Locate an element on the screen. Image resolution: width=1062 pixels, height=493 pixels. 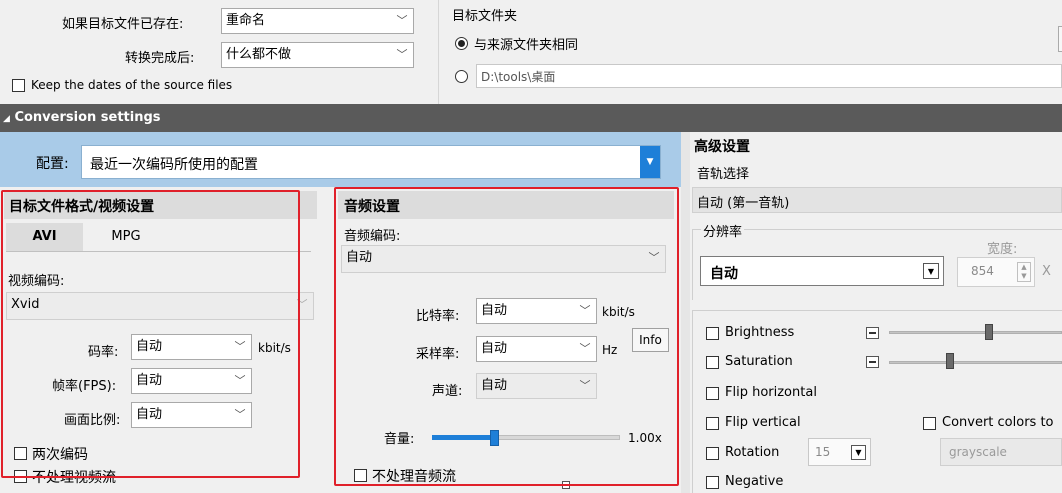
profile-value: 最近一次编码所使用的配置 is located at coordinates (174, 165).